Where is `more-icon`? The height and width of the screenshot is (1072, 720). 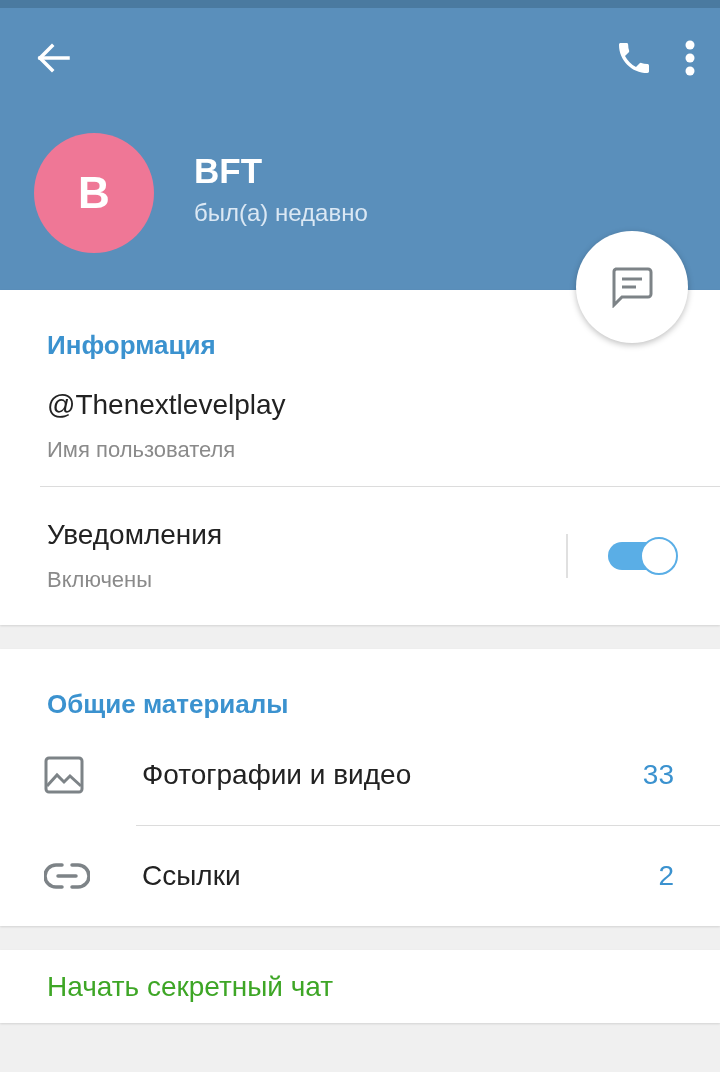 more-icon is located at coordinates (690, 58).